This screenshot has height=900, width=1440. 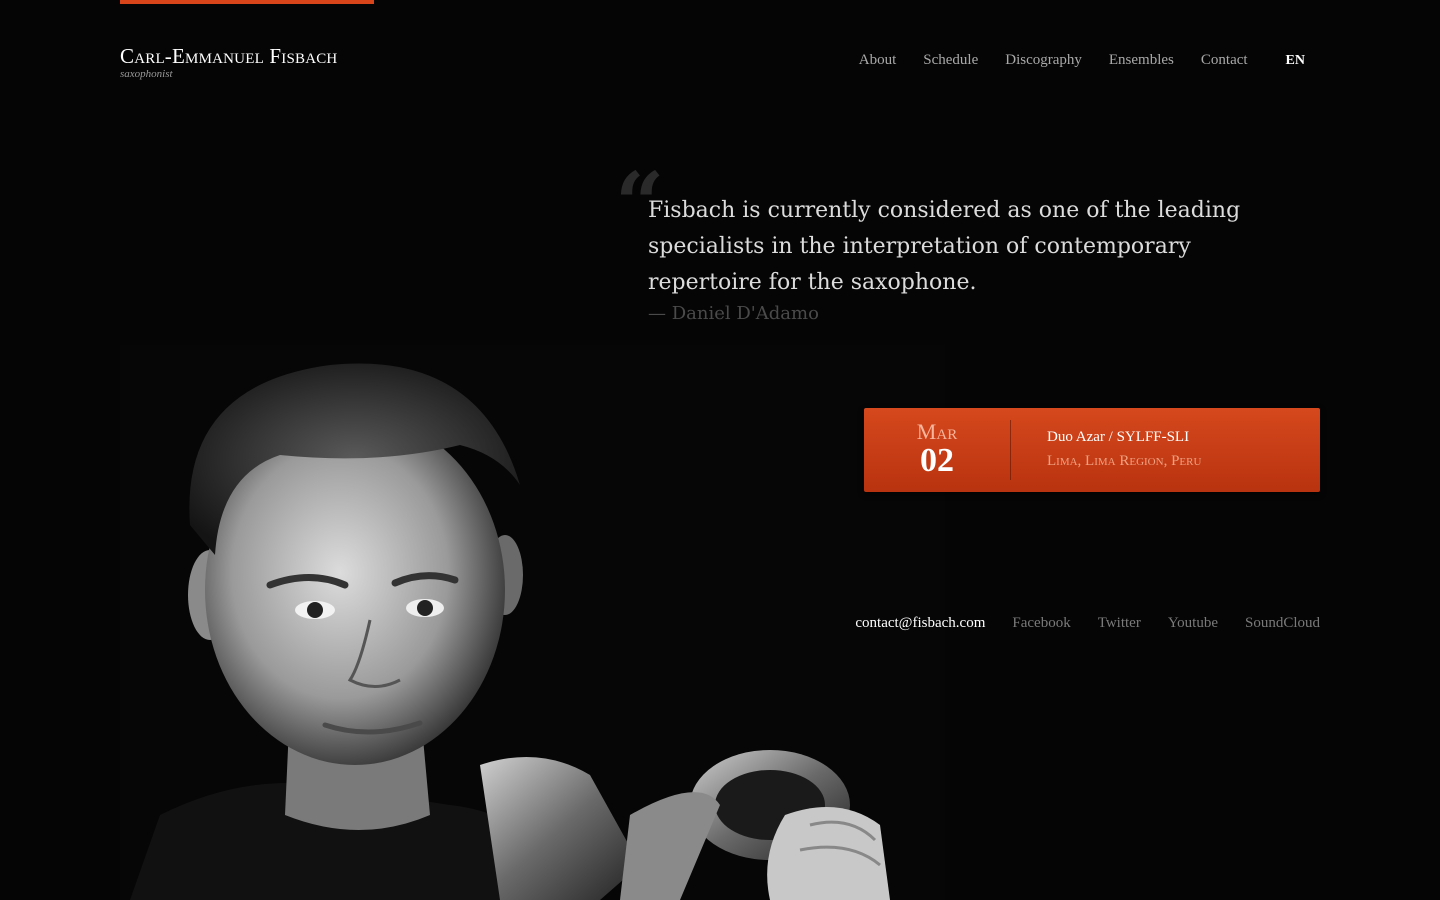 What do you see at coordinates (920, 623) in the screenshot?
I see `email-link: contact@fisbach.com` at bounding box center [920, 623].